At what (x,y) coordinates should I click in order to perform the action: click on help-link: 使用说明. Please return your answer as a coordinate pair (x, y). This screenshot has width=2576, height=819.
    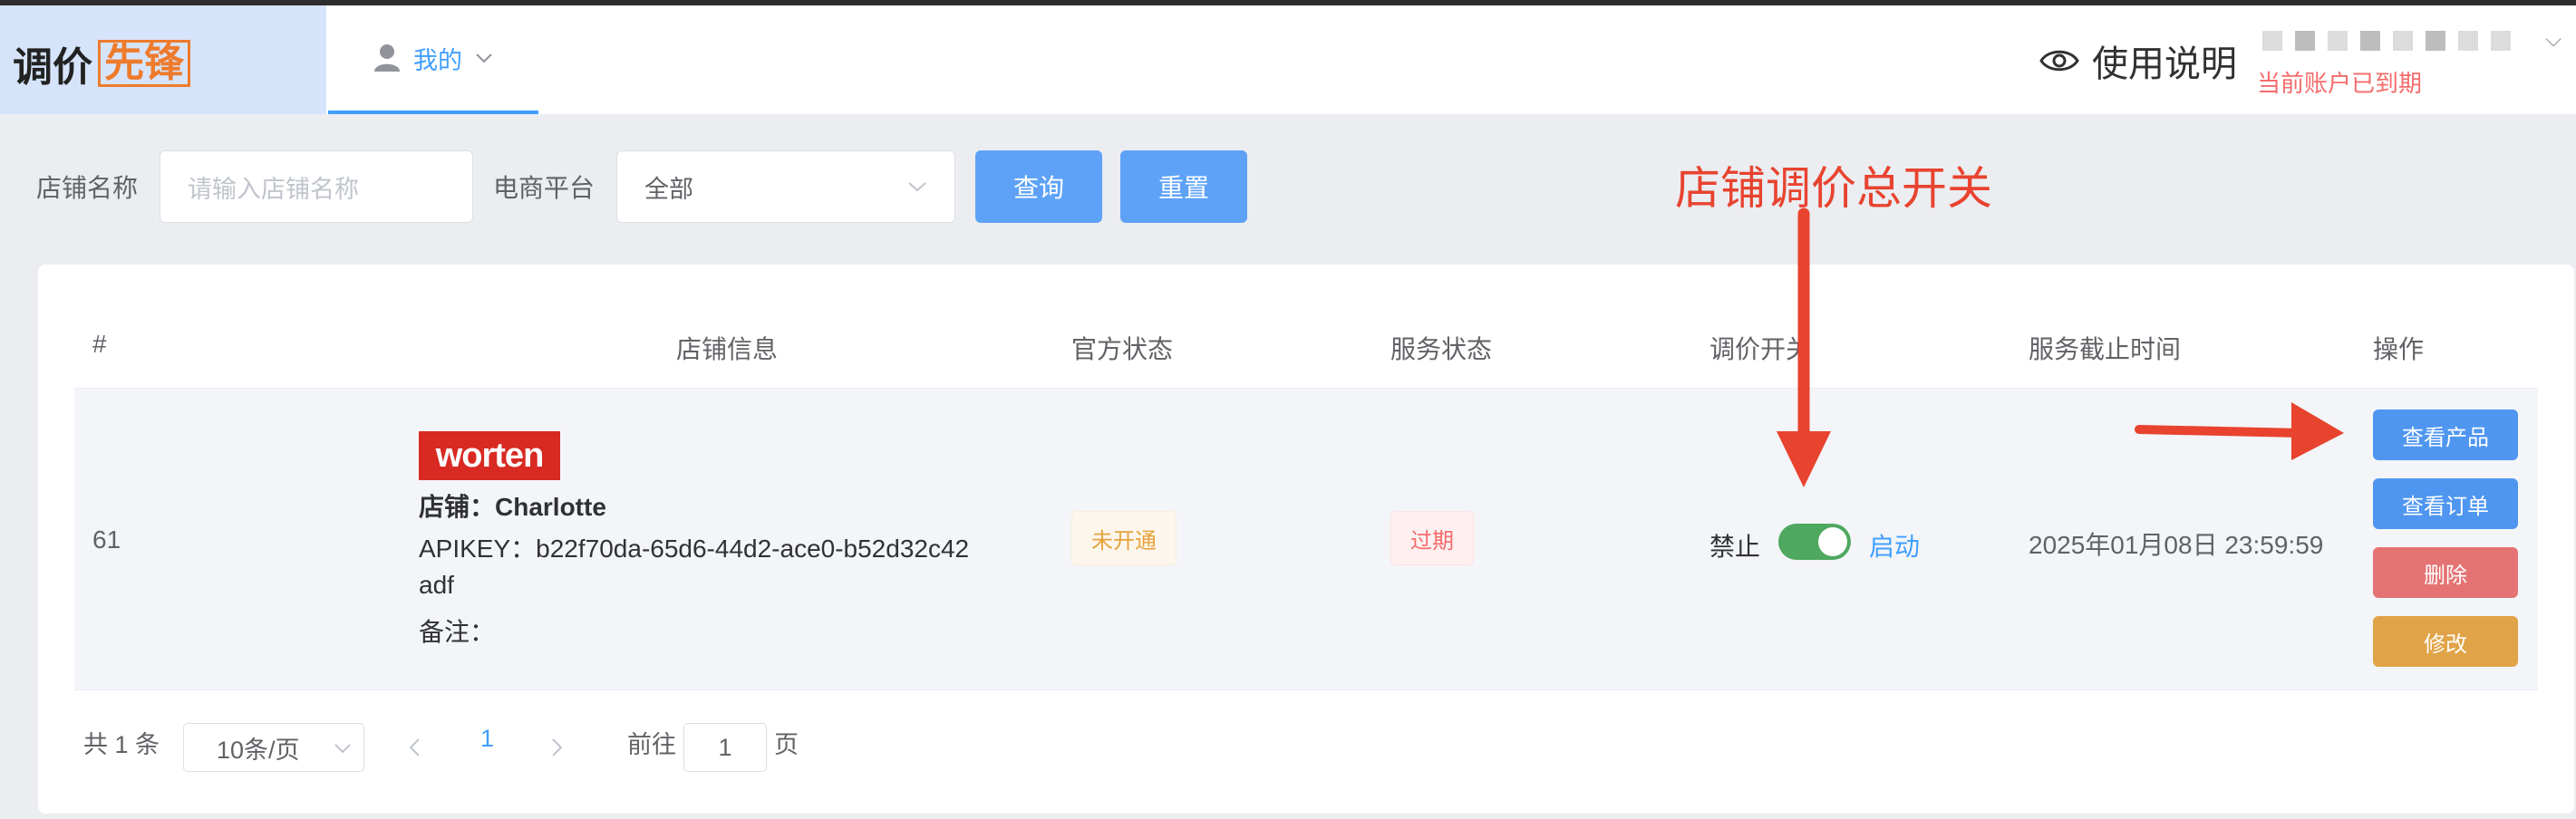
    Looking at the image, I should click on (2138, 61).